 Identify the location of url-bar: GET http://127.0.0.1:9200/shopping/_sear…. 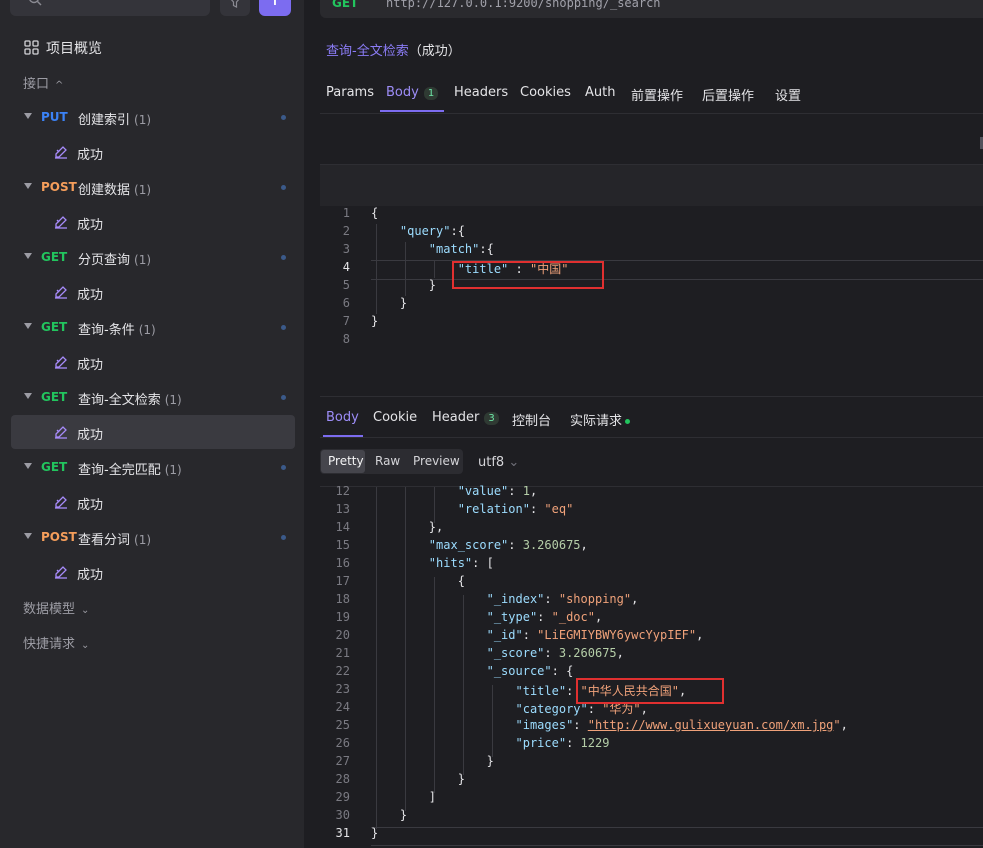
(651, 9).